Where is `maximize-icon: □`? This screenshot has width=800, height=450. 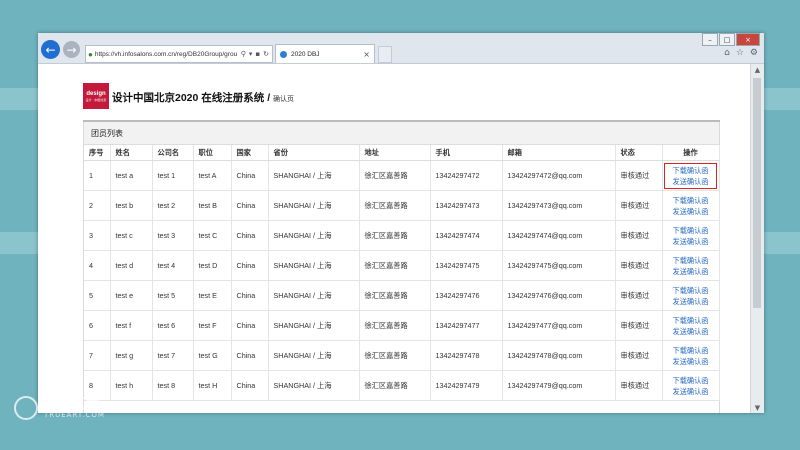
maximize-icon: □ is located at coordinates (727, 39).